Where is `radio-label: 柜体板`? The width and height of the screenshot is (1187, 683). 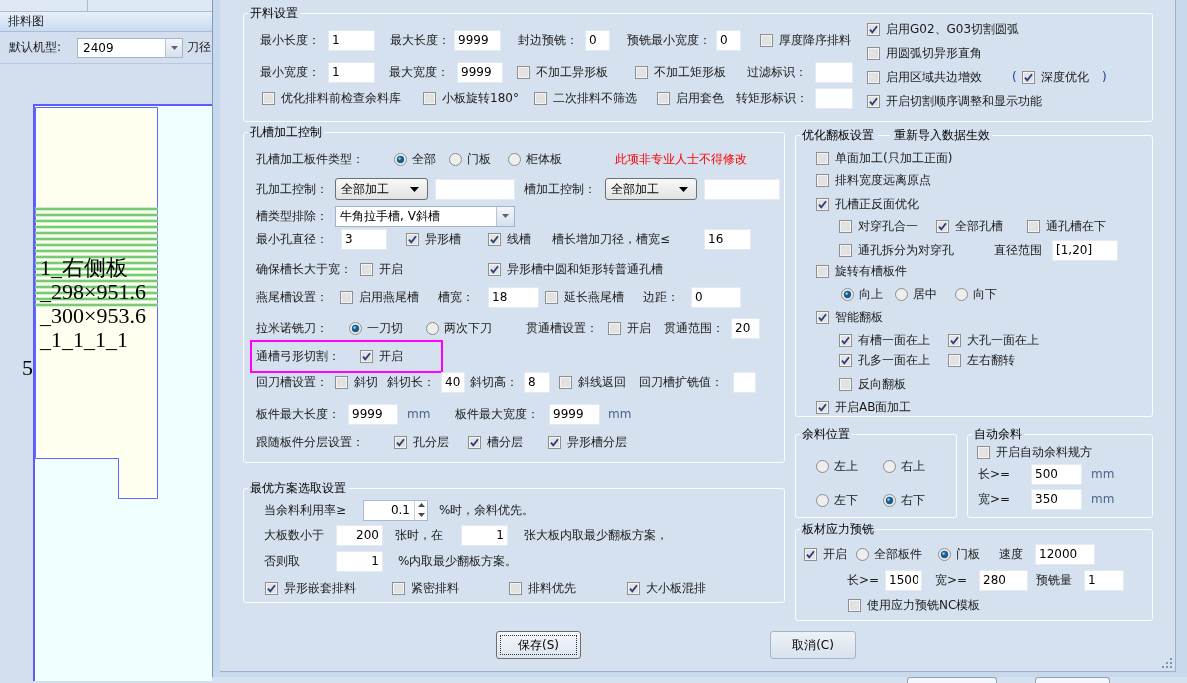 radio-label: 柜体板 is located at coordinates (544, 159).